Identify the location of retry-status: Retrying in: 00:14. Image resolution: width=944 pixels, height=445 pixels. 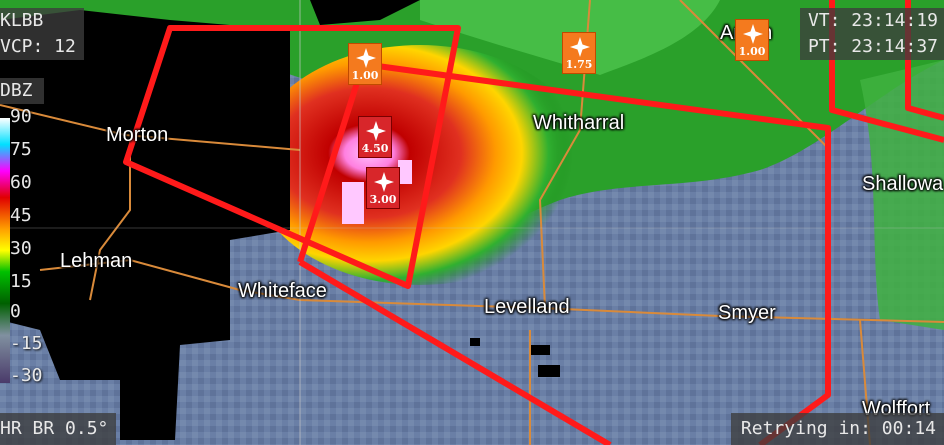
(837, 429).